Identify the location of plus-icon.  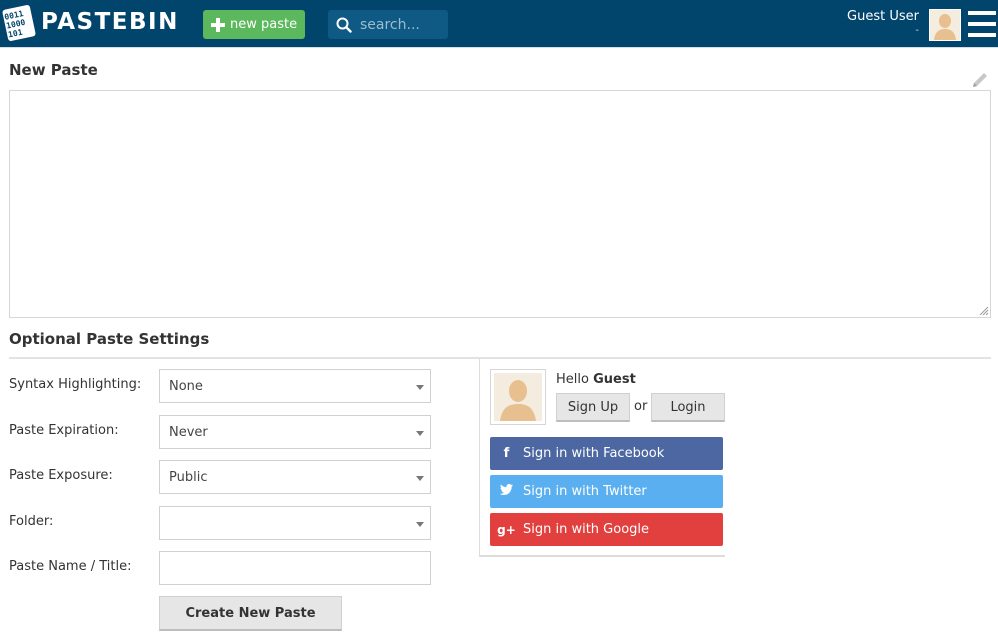
(218, 24).